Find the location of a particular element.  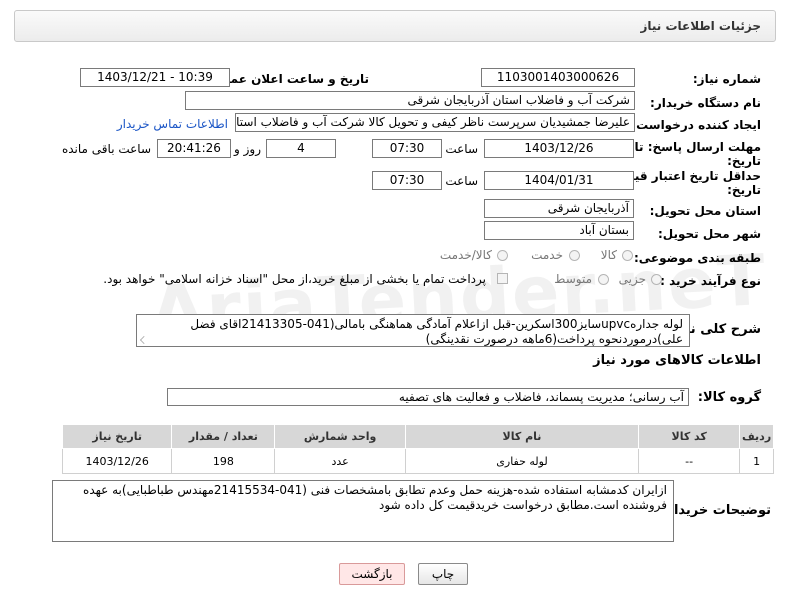

remaining-days: 4 is located at coordinates (301, 148).